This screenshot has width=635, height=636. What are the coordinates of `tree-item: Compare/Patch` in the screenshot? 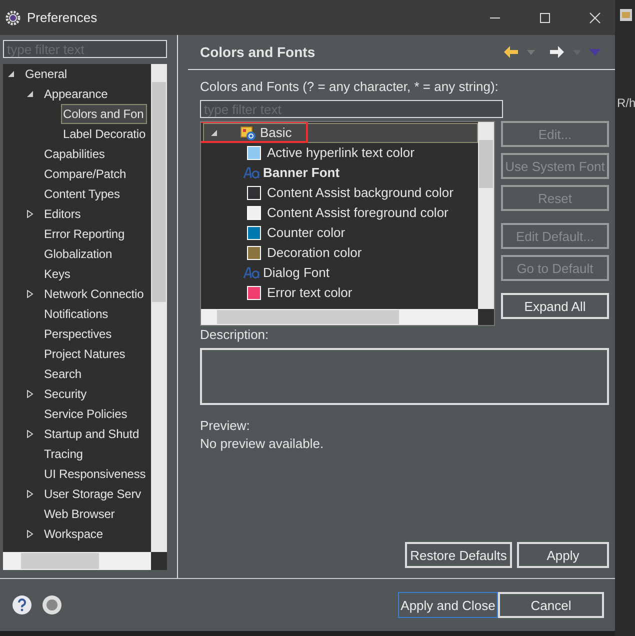 It's located at (85, 174).